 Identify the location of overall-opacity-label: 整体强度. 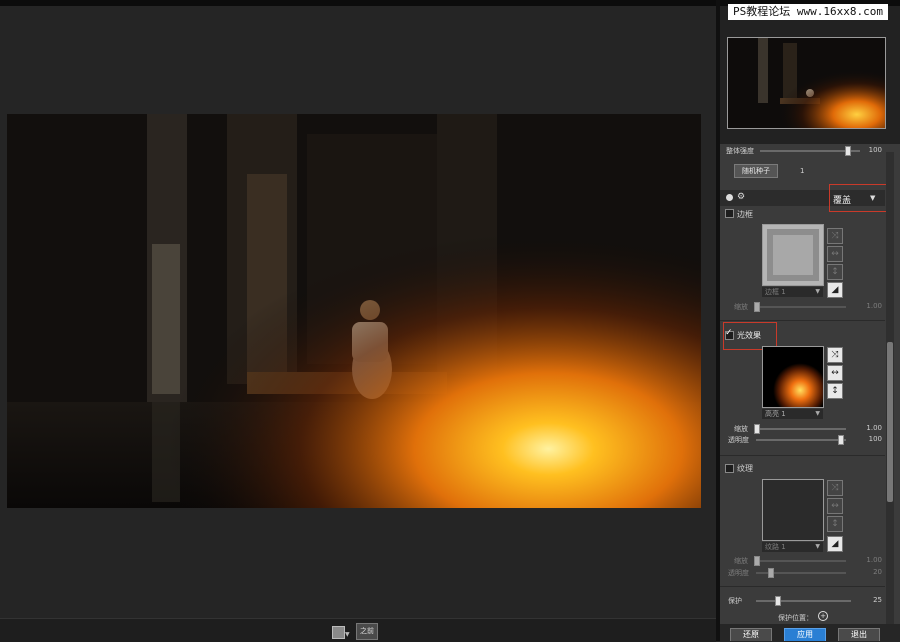
(740, 151).